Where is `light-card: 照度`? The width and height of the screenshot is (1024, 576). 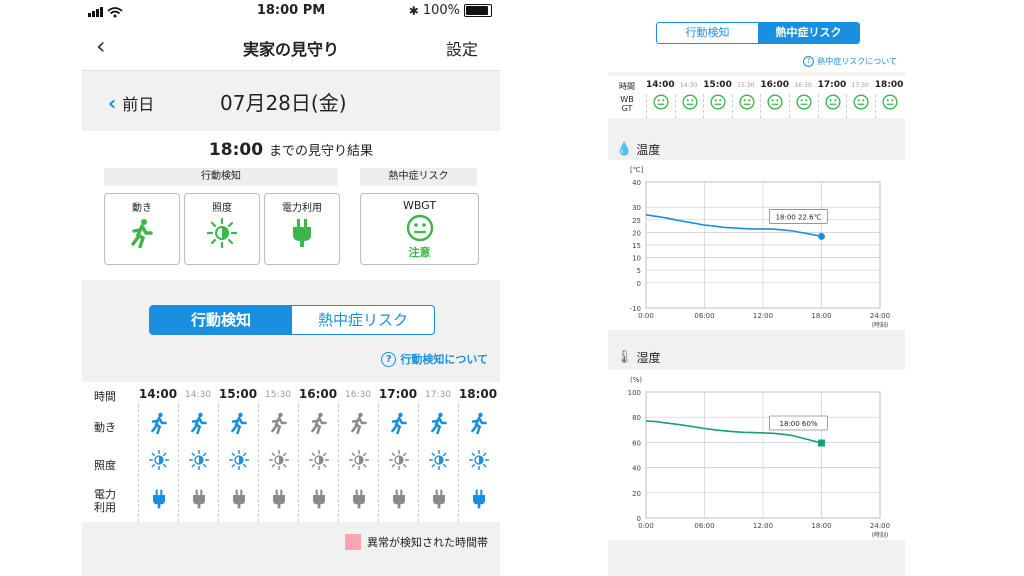
light-card: 照度 is located at coordinates (222, 229).